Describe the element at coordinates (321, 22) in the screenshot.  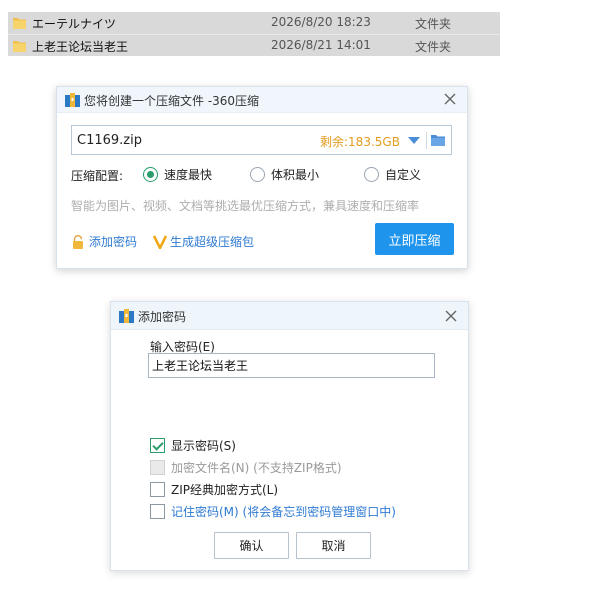
I see `file-date: 2026/8/20 18:23` at that location.